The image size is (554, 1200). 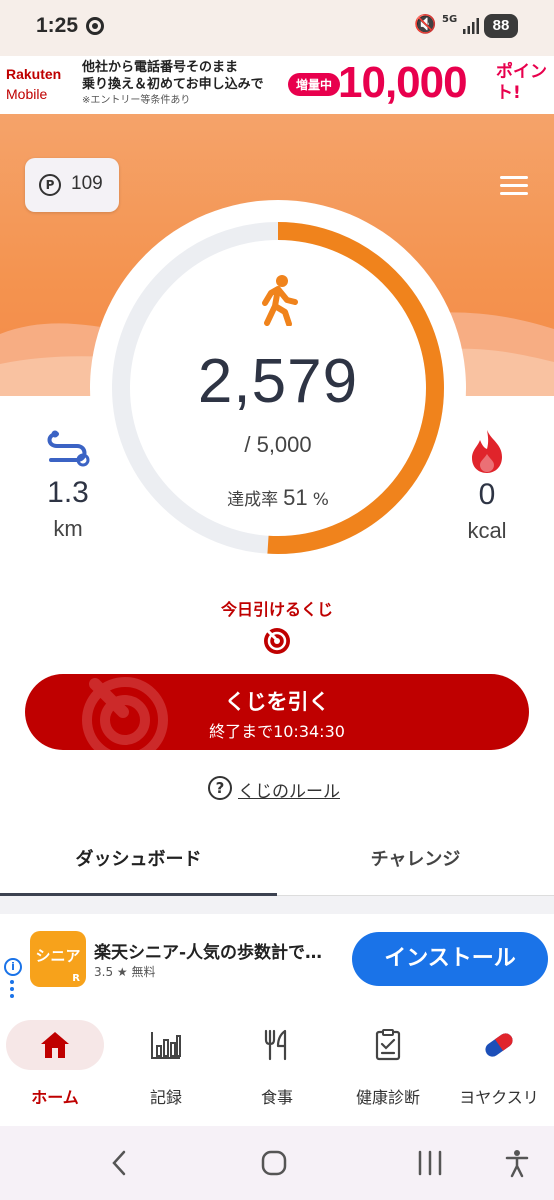 What do you see at coordinates (12, 990) in the screenshot?
I see `ad-options-icon` at bounding box center [12, 990].